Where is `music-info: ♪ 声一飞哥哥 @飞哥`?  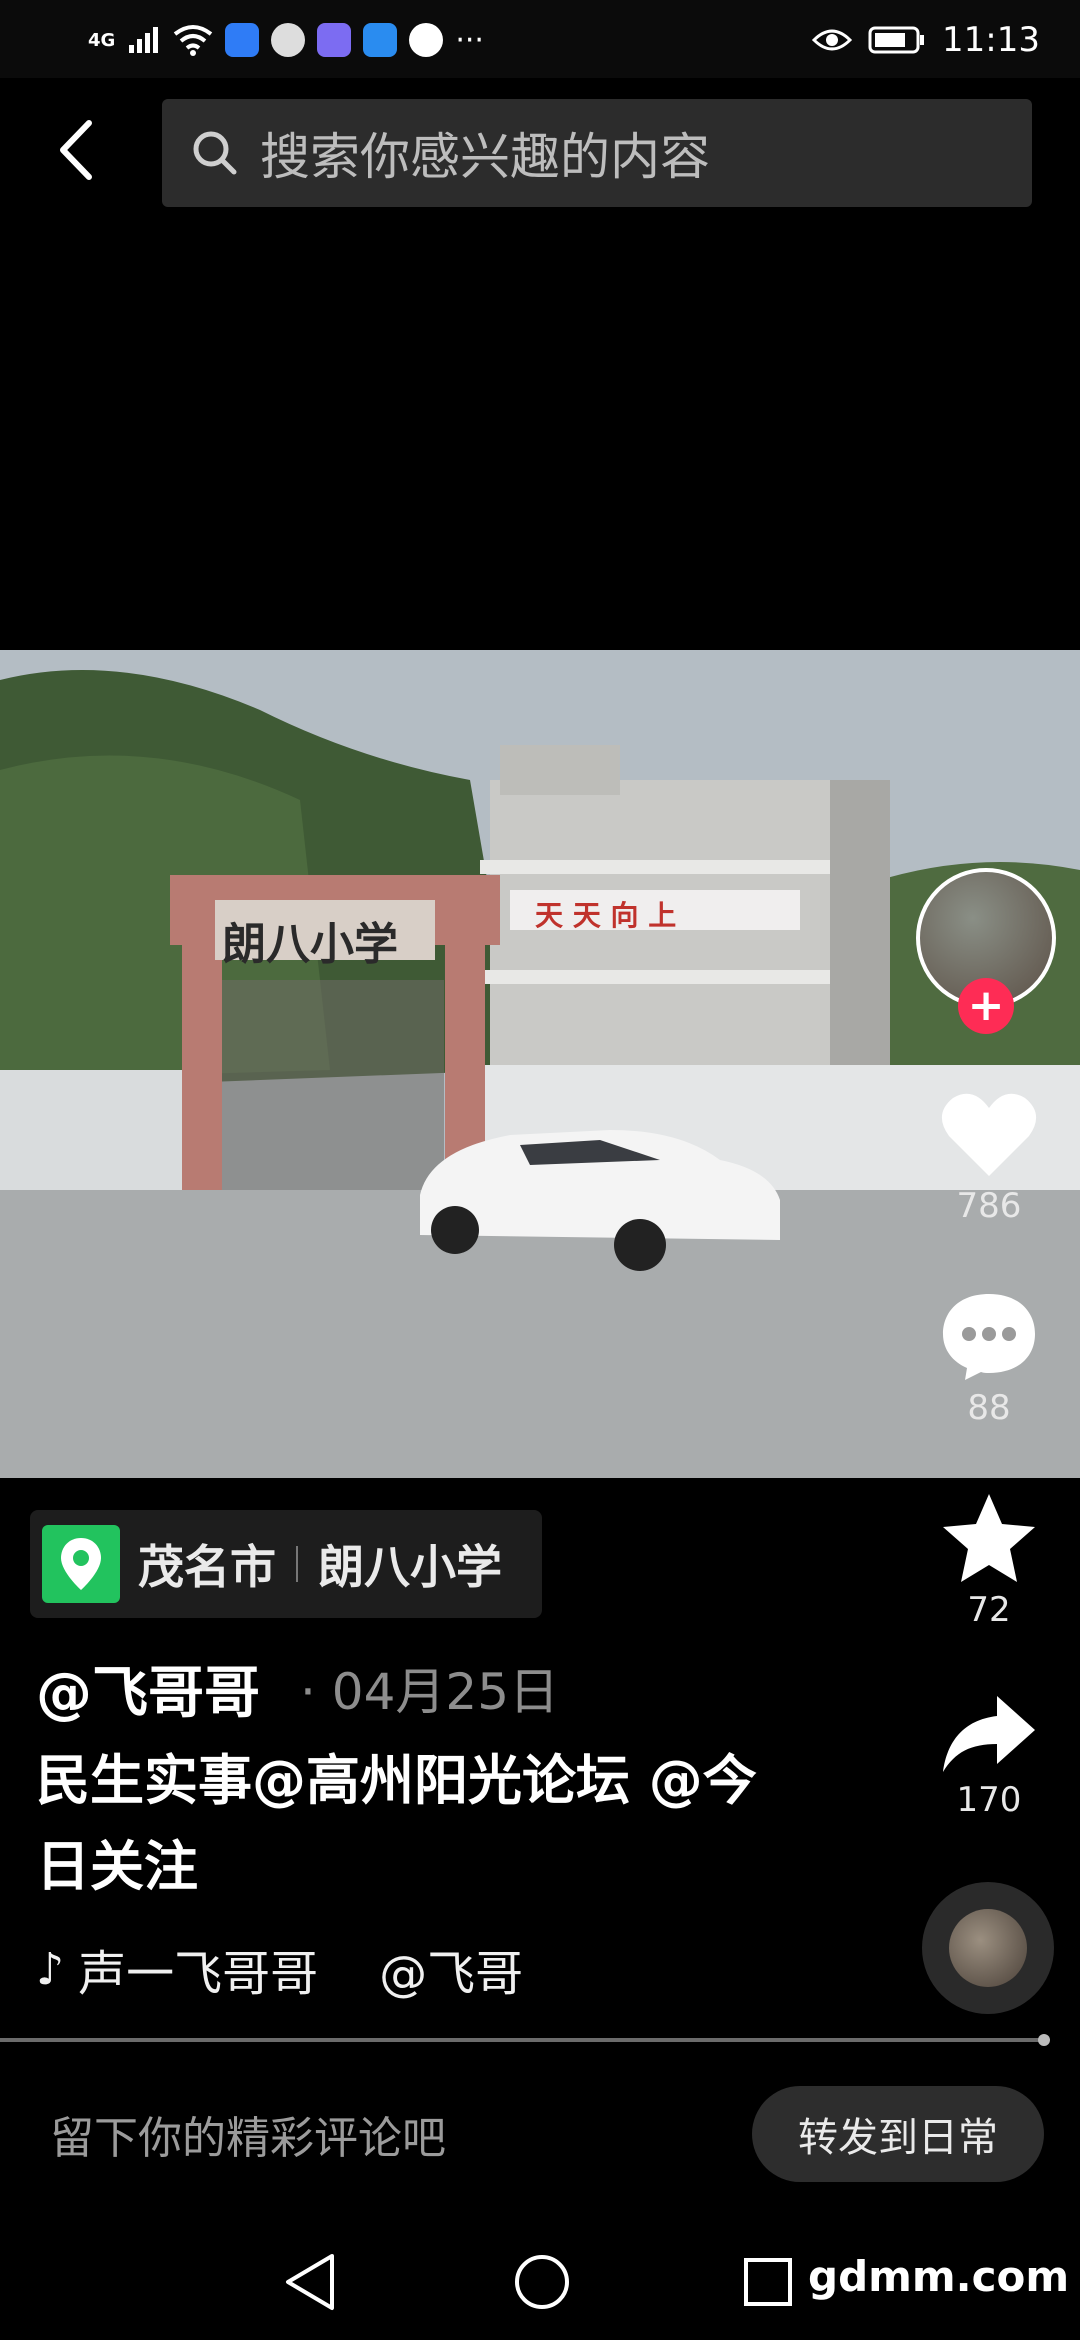
music-info: ♪ 声一飞哥哥 @飞哥 is located at coordinates (279, 1969).